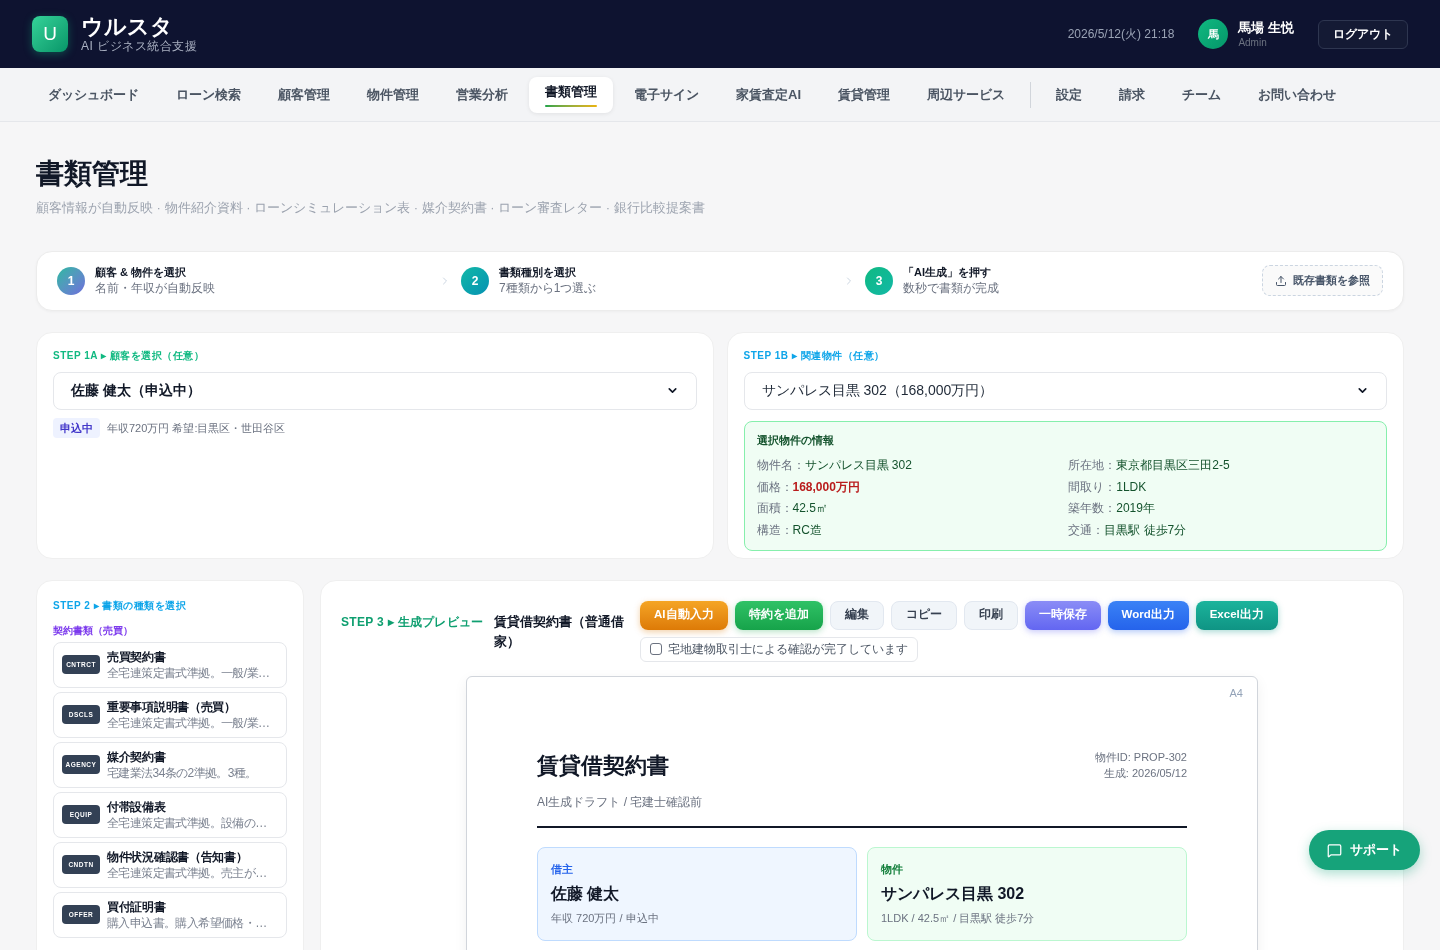  I want to click on step-number: 2, so click(475, 280).